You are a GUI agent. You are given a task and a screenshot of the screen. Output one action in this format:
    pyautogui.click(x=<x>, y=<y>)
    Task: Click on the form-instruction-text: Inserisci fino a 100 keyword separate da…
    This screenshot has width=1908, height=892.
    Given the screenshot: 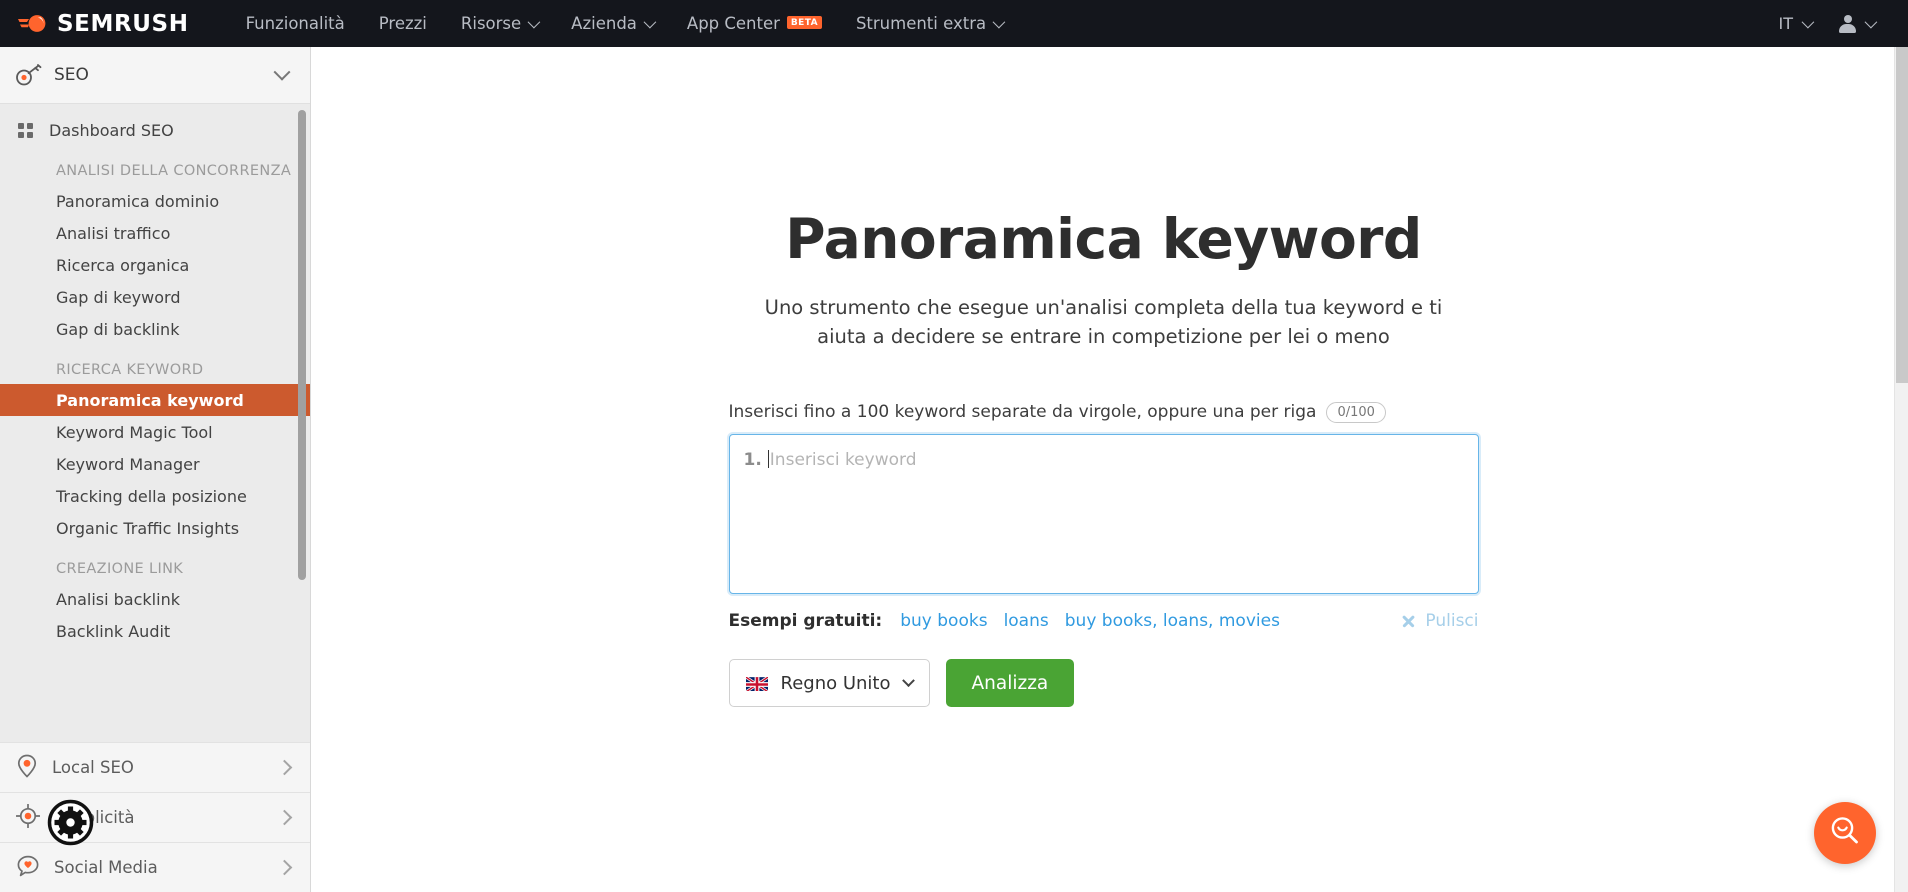 What is the action you would take?
    pyautogui.click(x=1022, y=412)
    